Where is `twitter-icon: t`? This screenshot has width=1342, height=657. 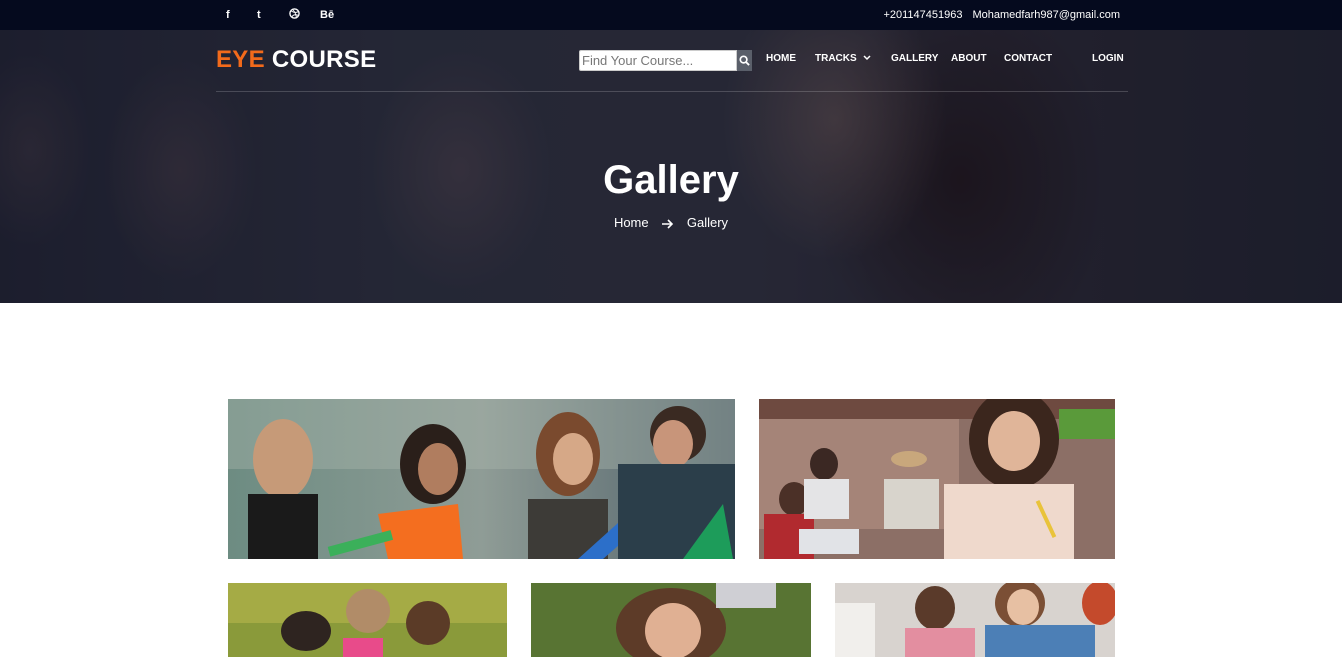
twitter-icon: t is located at coordinates (273, 15).